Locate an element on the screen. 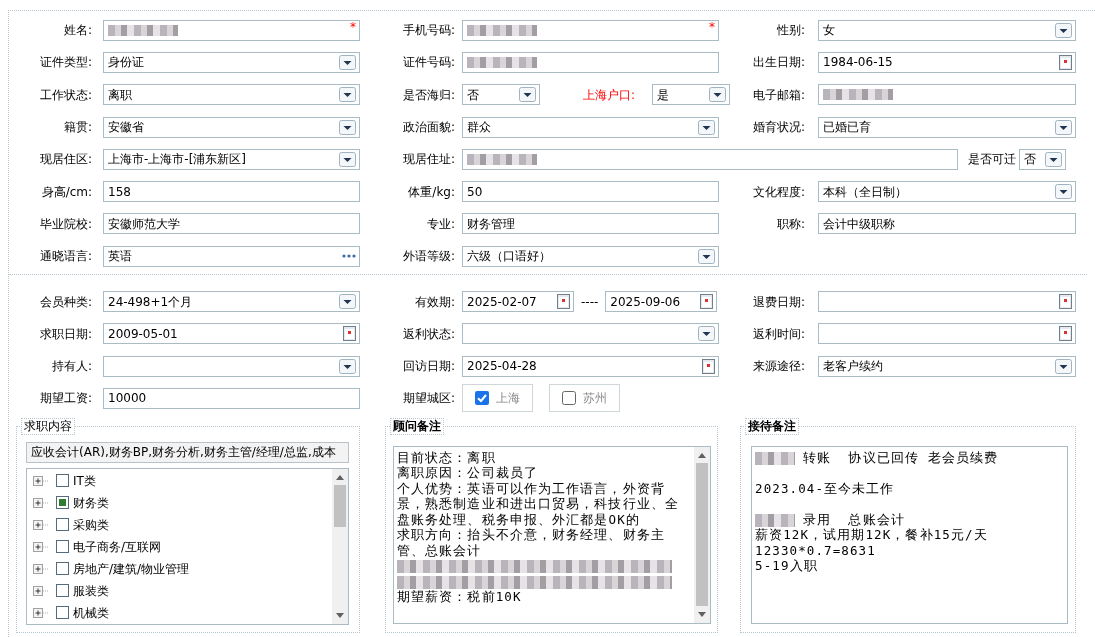 The image size is (1095, 637). note-line: 薪资12K，试用期12K，餐补15元/天 is located at coordinates (872, 535).